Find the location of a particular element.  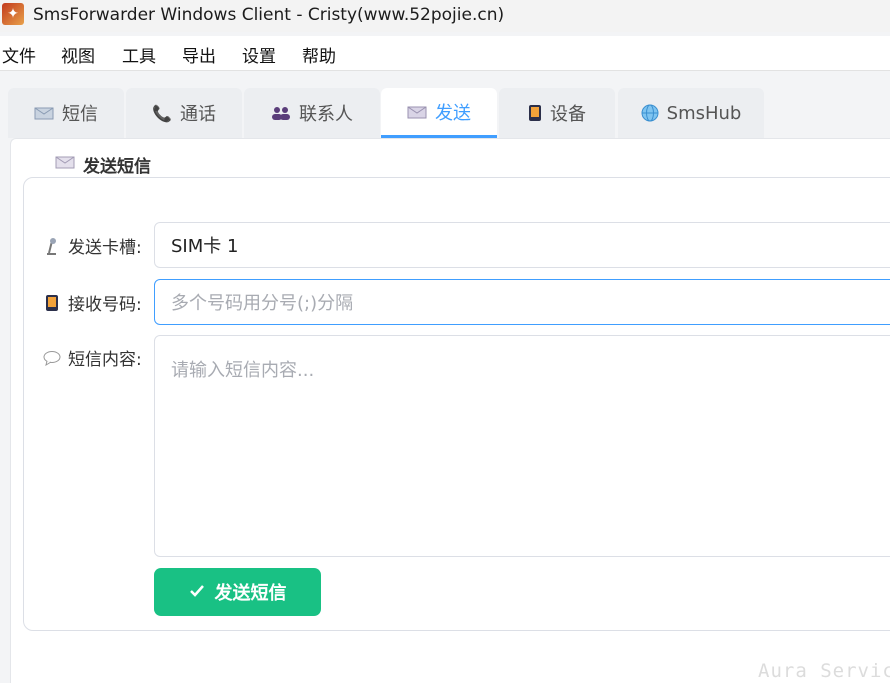

content-label: 短信内容: is located at coordinates (92, 357).